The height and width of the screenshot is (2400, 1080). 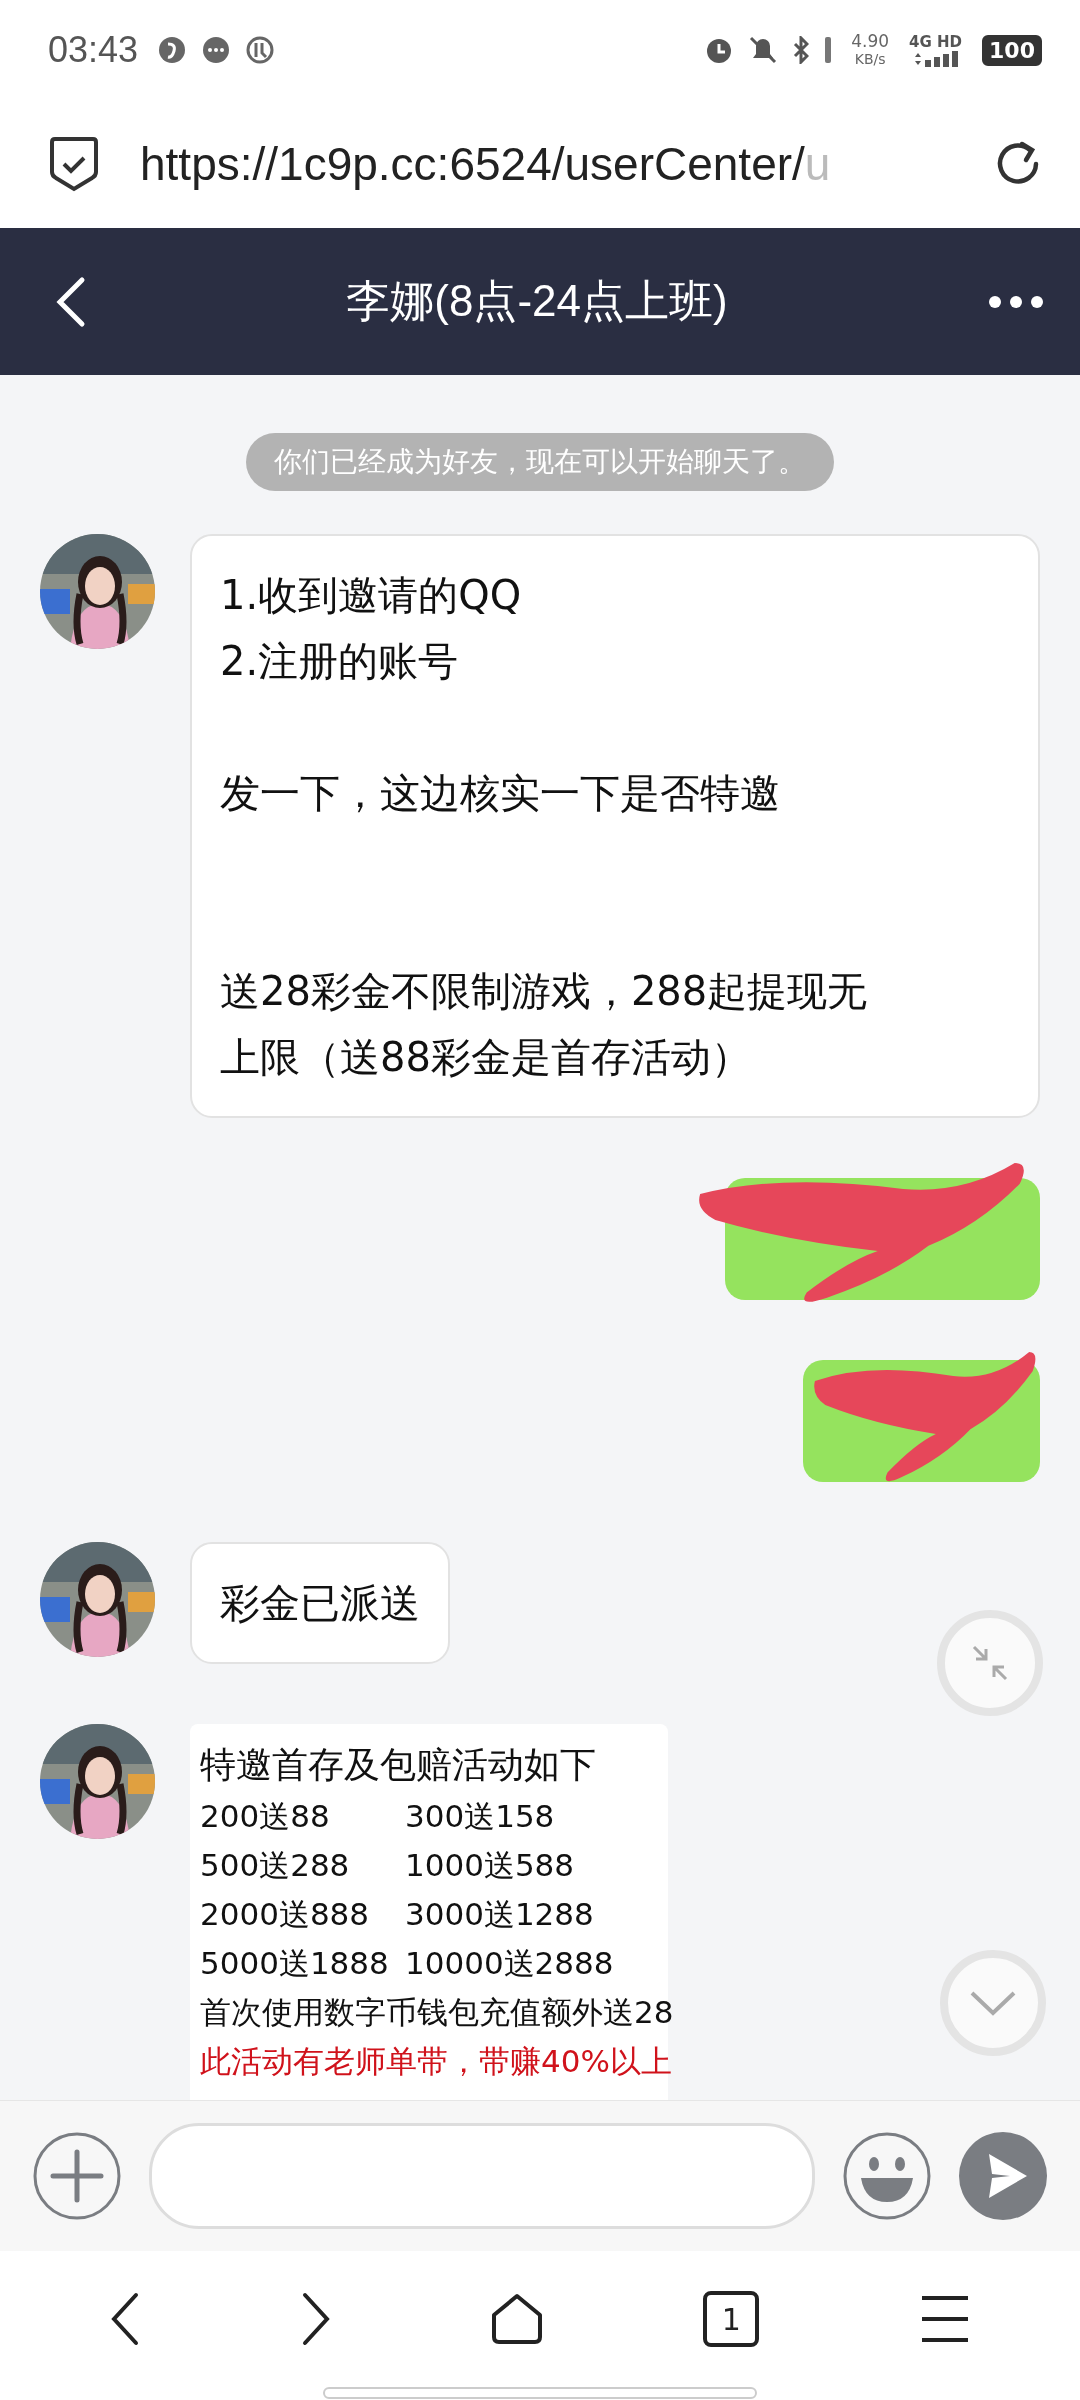 I want to click on home-icon, so click(x=516, y=2319).